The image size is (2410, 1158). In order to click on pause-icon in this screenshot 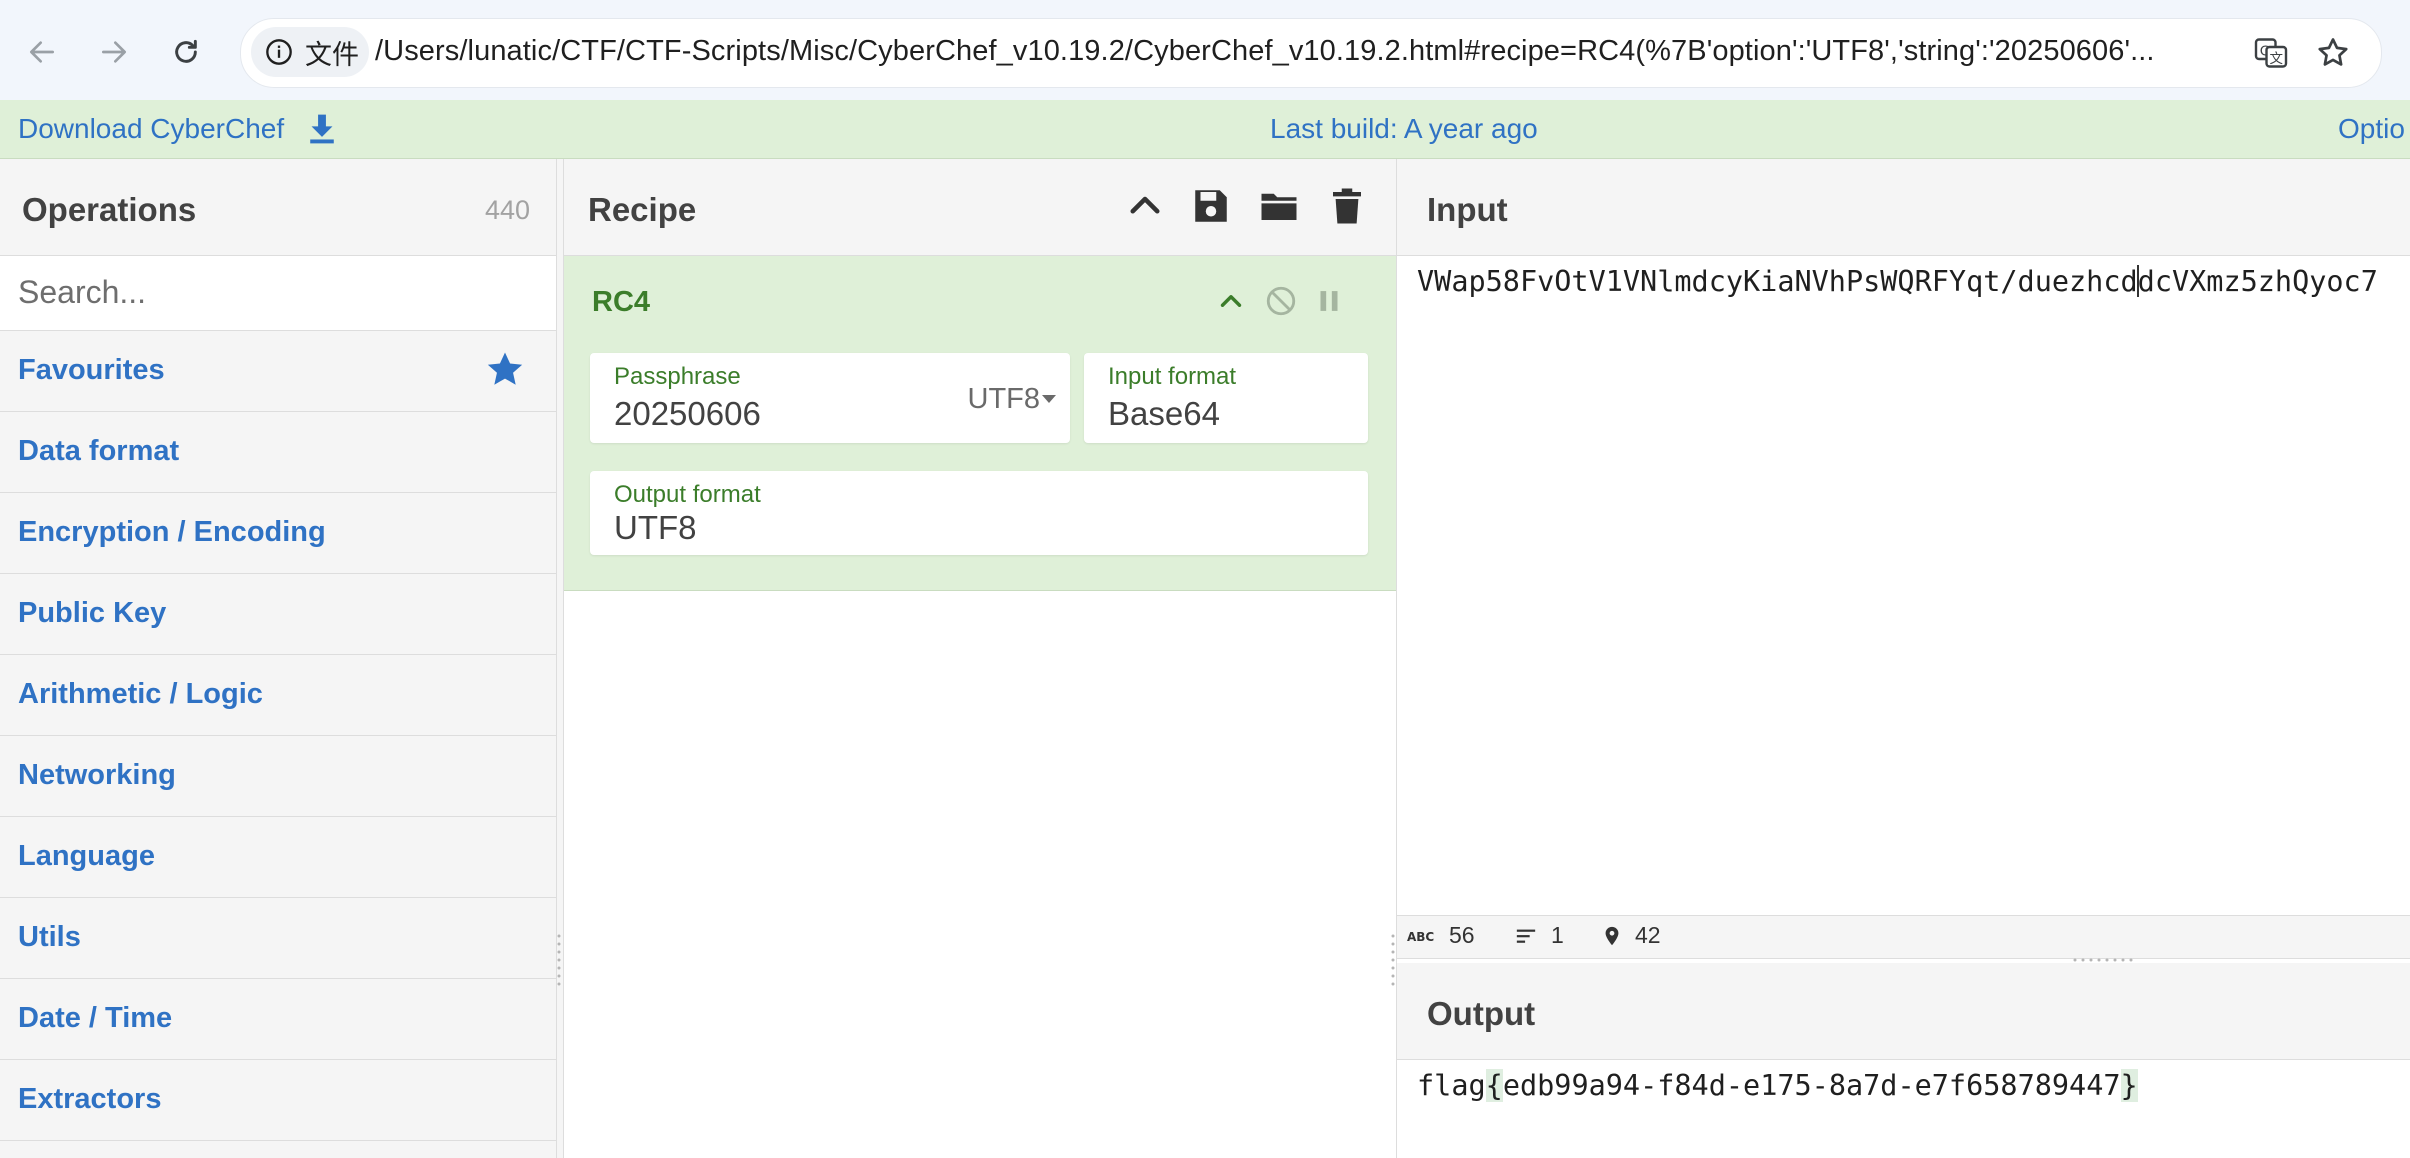, I will do `click(1329, 301)`.